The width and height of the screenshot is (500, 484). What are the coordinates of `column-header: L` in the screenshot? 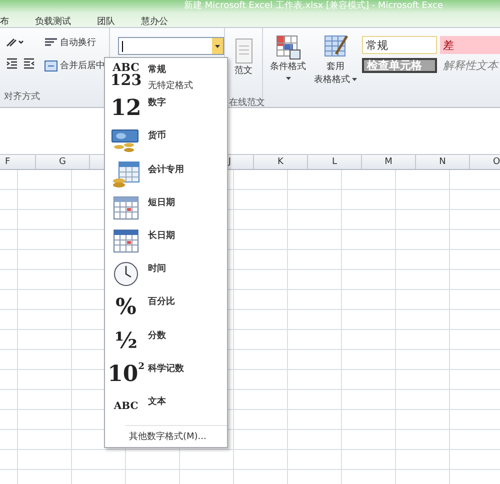 It's located at (335, 162).